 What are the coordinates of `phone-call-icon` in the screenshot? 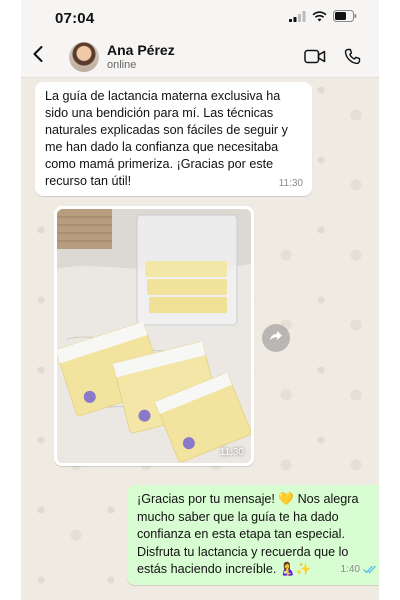 It's located at (352, 56).